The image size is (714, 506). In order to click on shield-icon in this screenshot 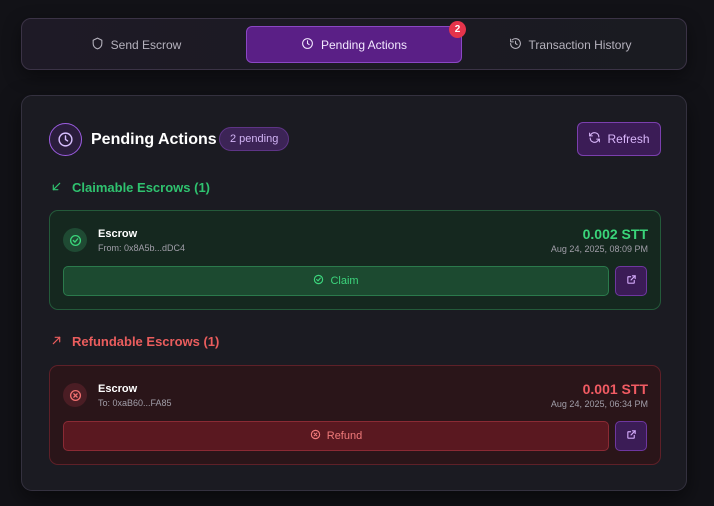, I will do `click(97, 45)`.